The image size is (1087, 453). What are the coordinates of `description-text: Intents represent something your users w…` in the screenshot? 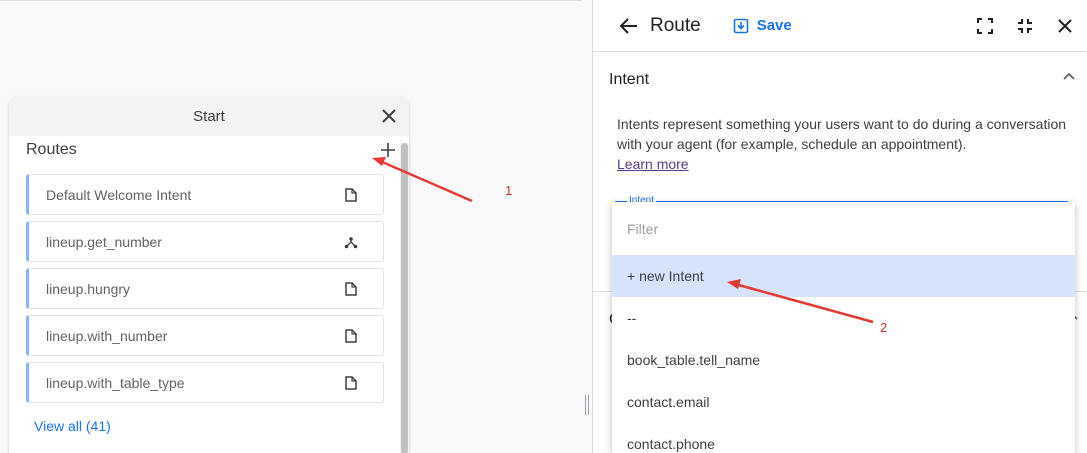 It's located at (842, 134).